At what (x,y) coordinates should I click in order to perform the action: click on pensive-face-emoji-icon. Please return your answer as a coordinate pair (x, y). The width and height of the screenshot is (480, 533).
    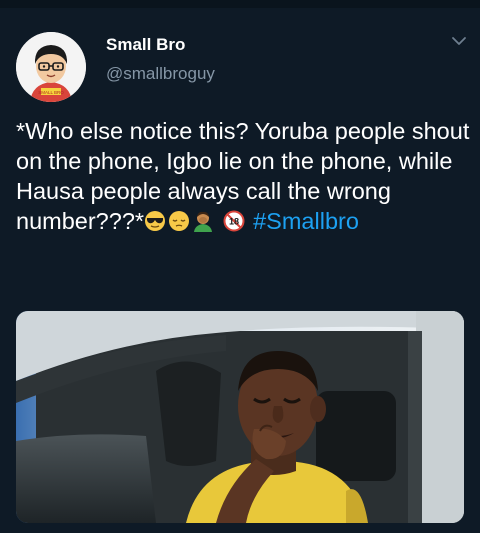
    Looking at the image, I should click on (179, 220).